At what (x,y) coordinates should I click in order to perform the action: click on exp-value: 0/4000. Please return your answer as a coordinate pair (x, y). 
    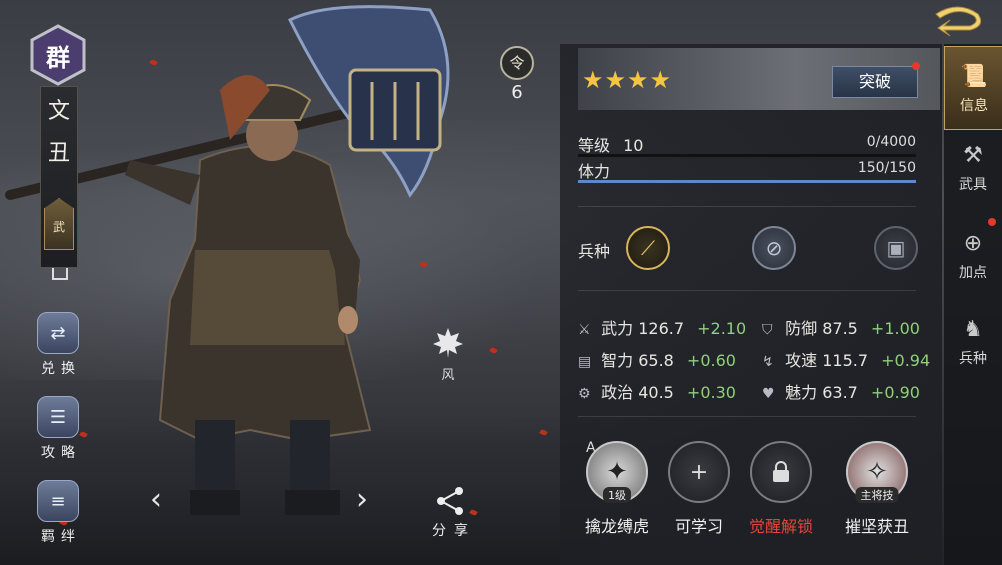
    Looking at the image, I should click on (891, 142).